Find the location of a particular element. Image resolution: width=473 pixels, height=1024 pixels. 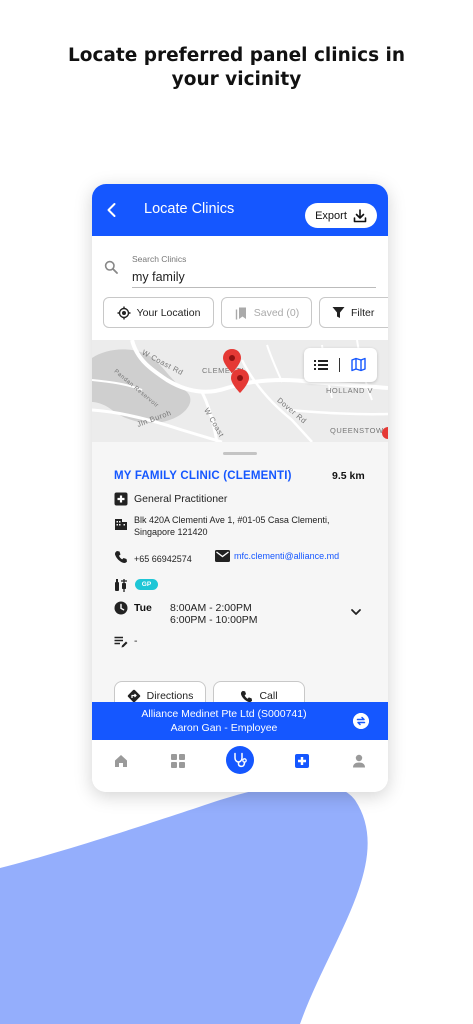

view-toggle is located at coordinates (340, 365).